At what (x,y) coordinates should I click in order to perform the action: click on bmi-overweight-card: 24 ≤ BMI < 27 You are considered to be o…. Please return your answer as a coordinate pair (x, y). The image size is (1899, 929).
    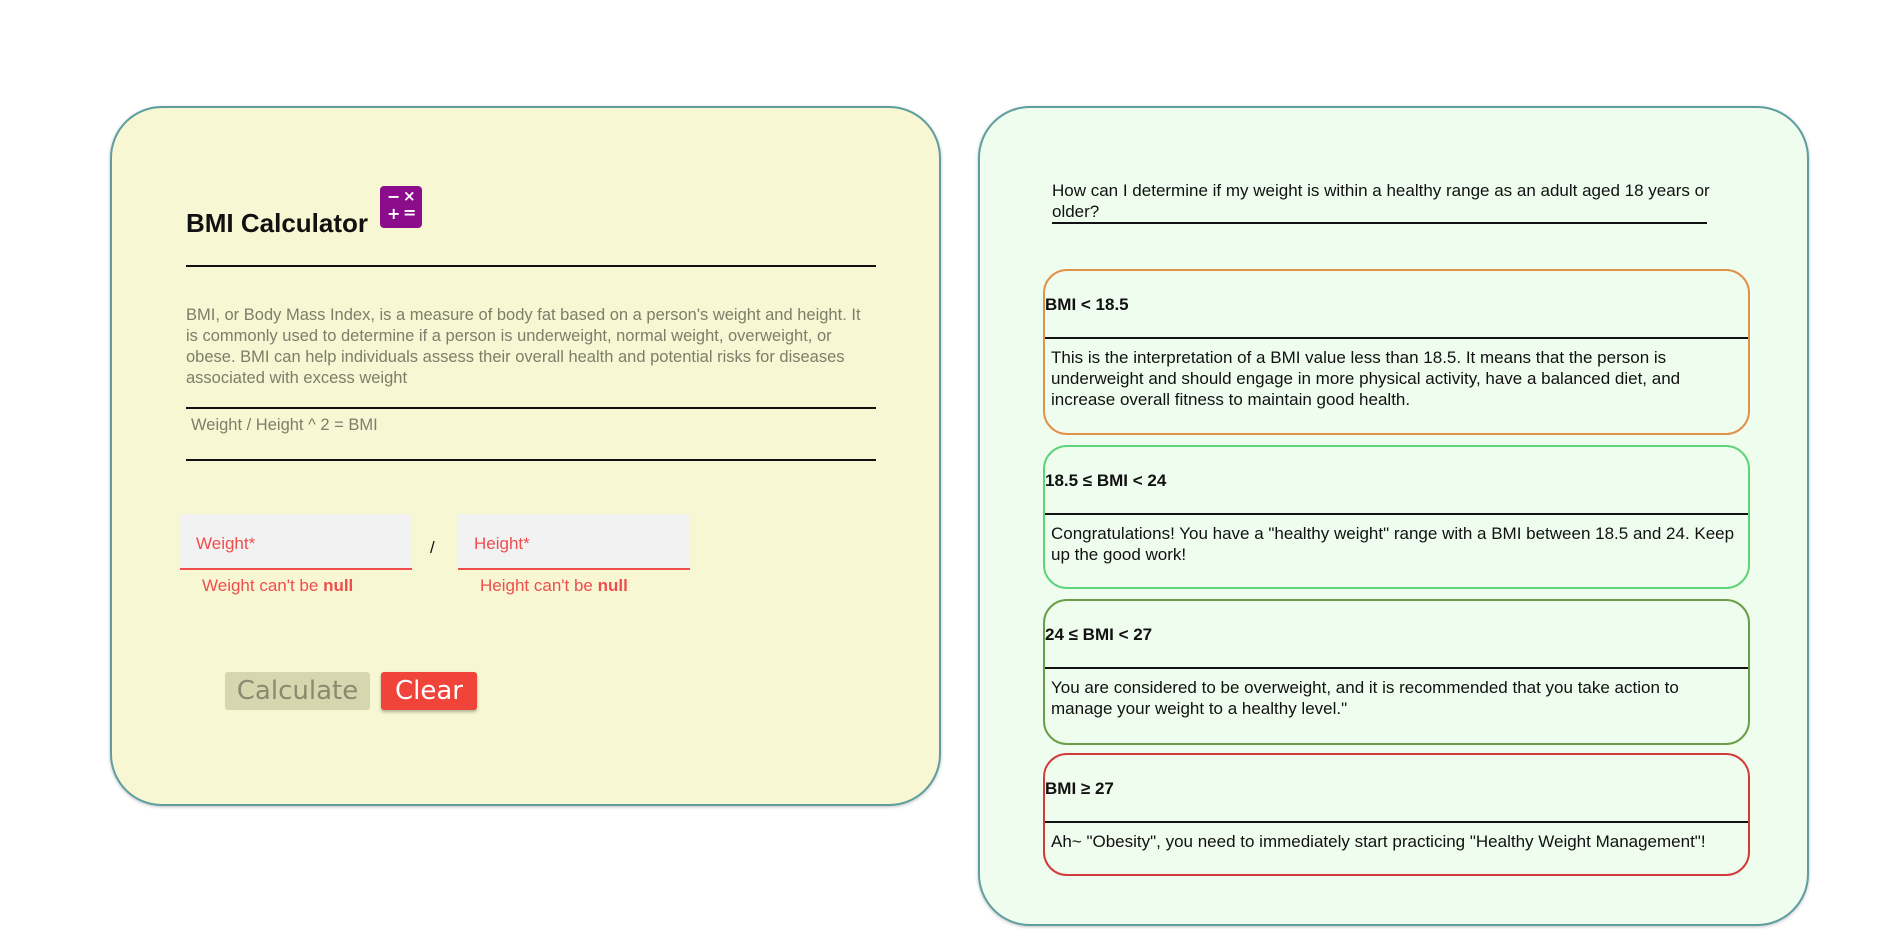
    Looking at the image, I should click on (1396, 672).